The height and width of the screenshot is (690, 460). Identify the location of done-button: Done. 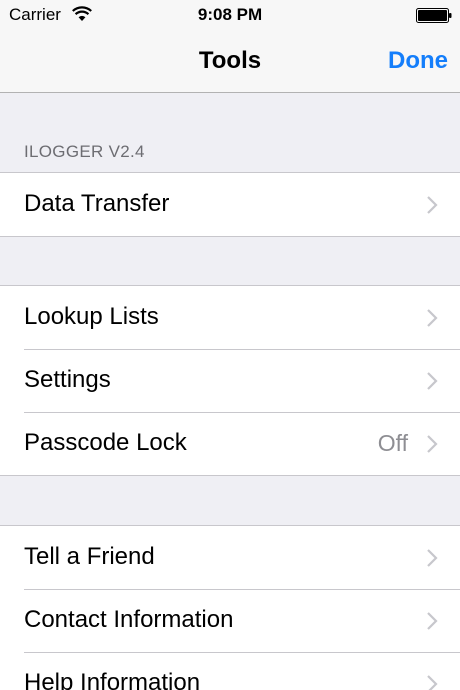
(418, 61).